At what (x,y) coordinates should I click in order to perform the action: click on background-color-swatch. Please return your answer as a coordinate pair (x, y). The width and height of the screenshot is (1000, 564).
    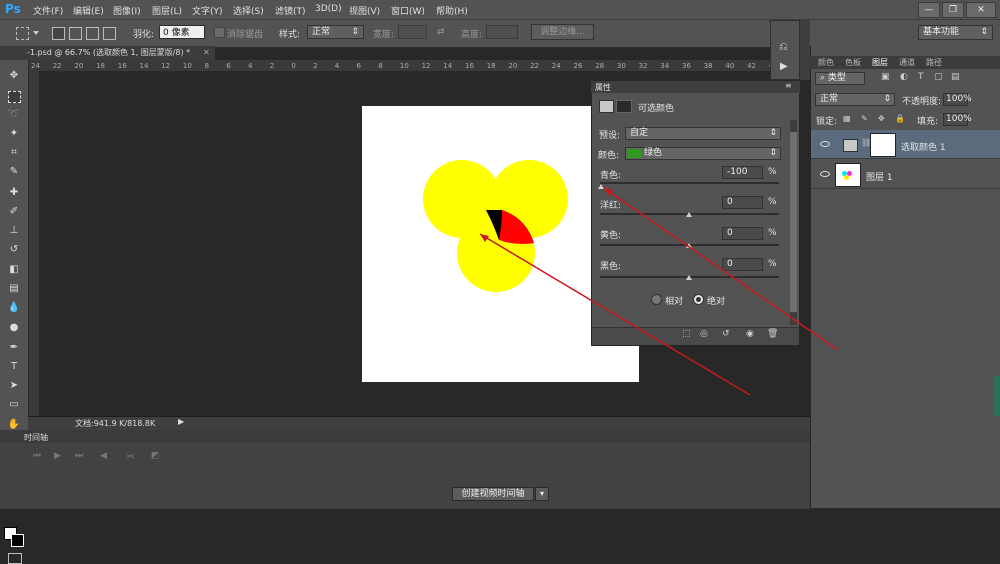
    Looking at the image, I should click on (17, 540).